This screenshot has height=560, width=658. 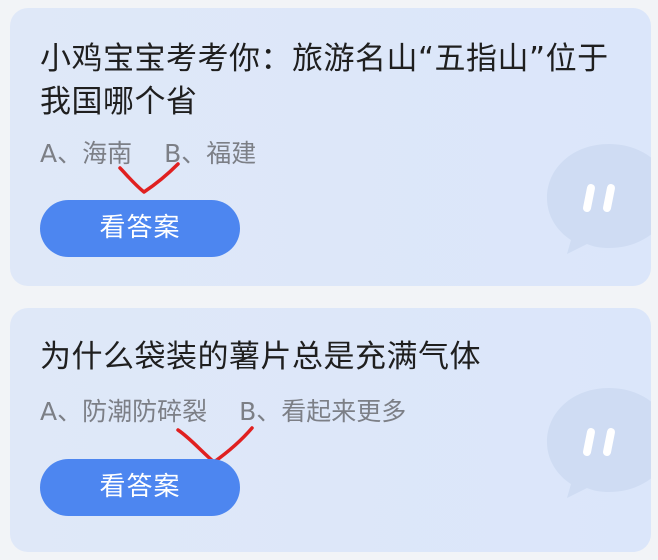 I want to click on option-a: A、海南, so click(x=86, y=153).